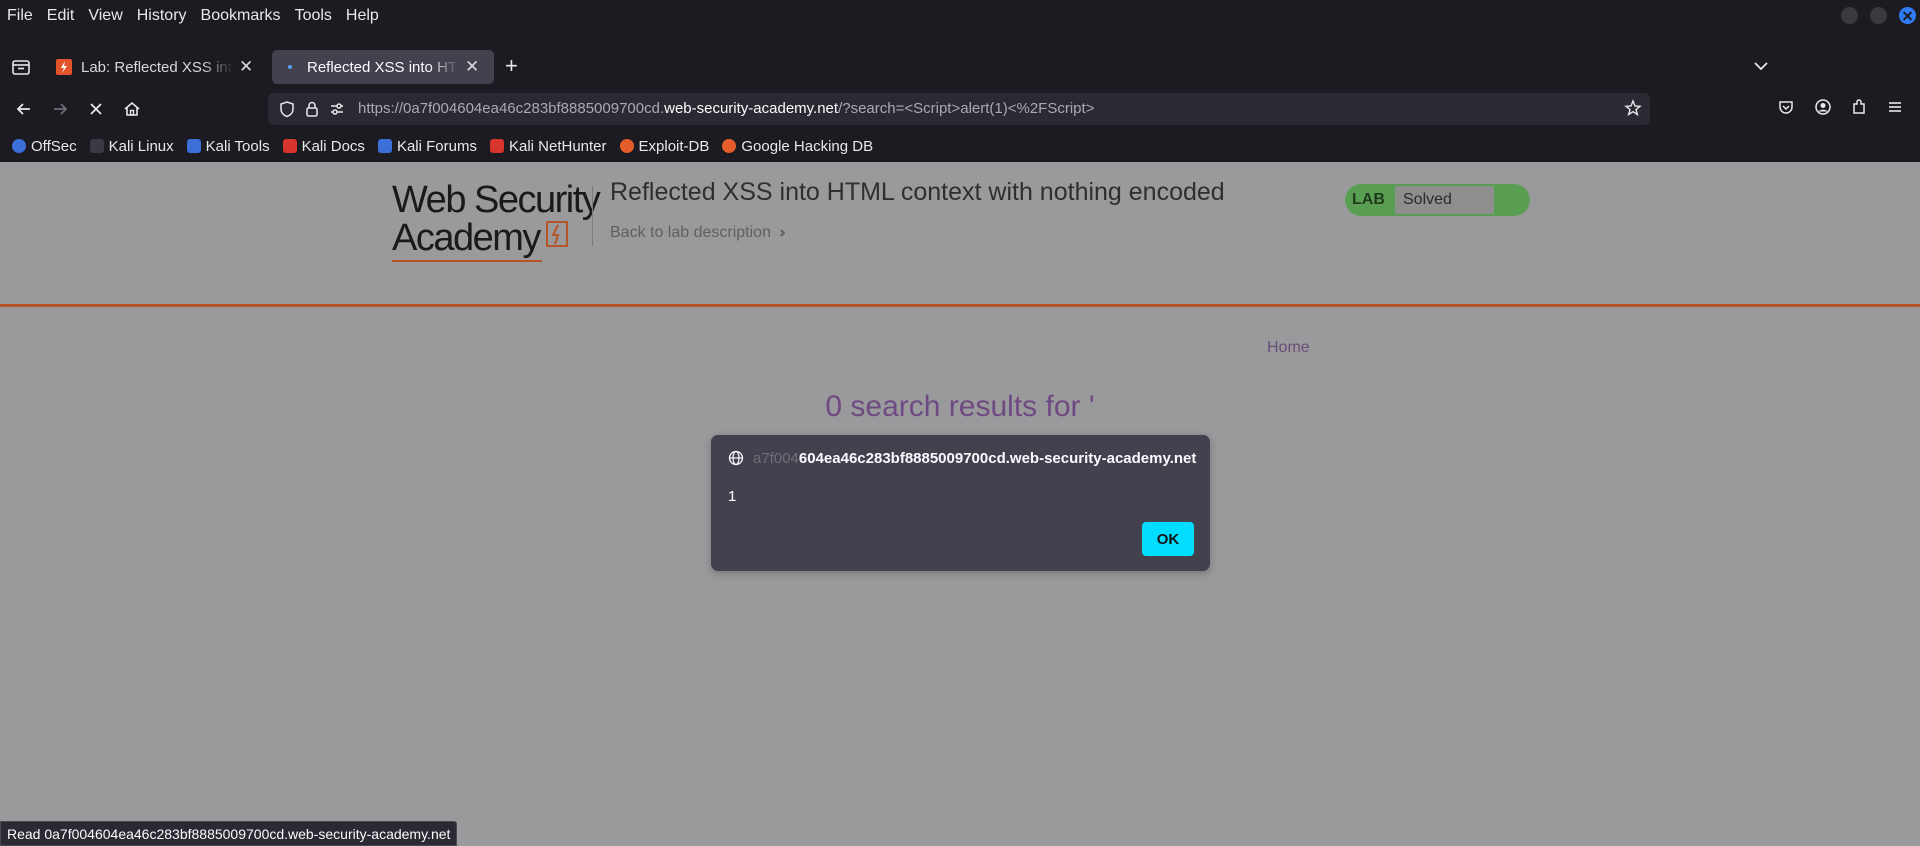 The height and width of the screenshot is (846, 1920). I want to click on double-chevron-right-icon: ››, so click(781, 232).